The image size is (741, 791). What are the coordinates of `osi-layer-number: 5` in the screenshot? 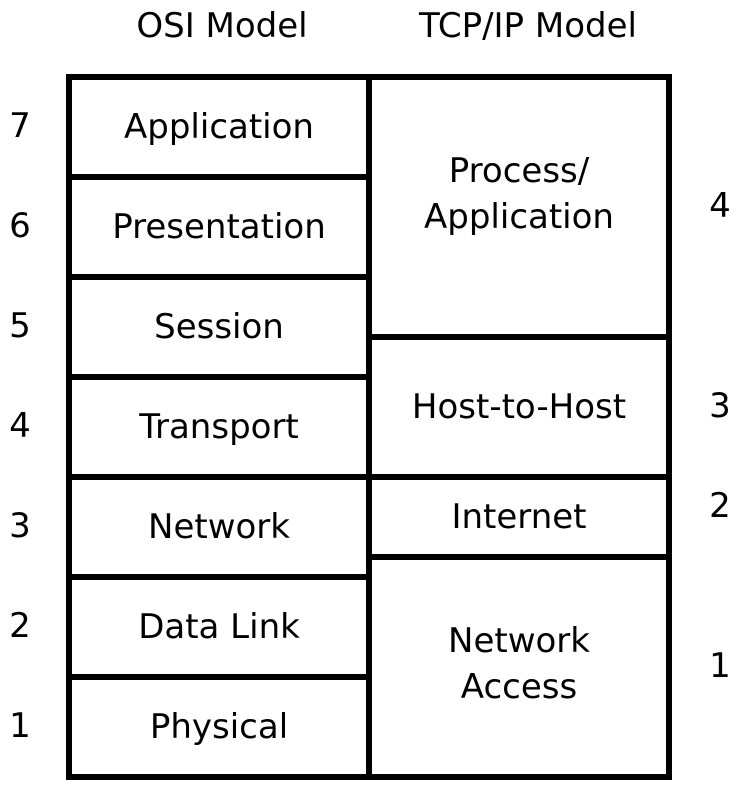 It's located at (20, 326).